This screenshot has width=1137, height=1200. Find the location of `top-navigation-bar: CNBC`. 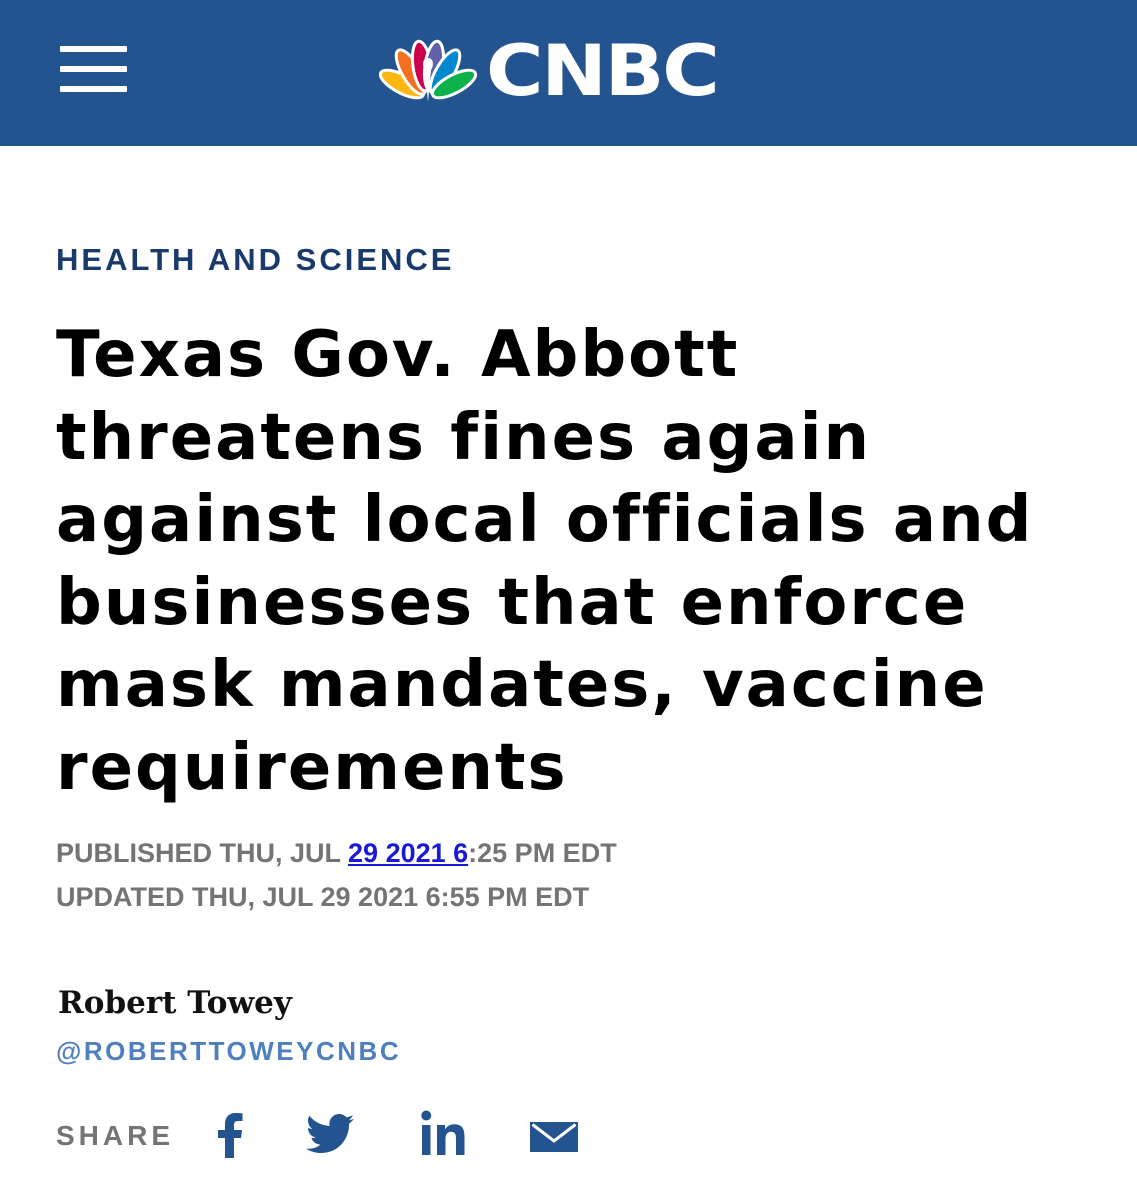

top-navigation-bar: CNBC is located at coordinates (568, 73).